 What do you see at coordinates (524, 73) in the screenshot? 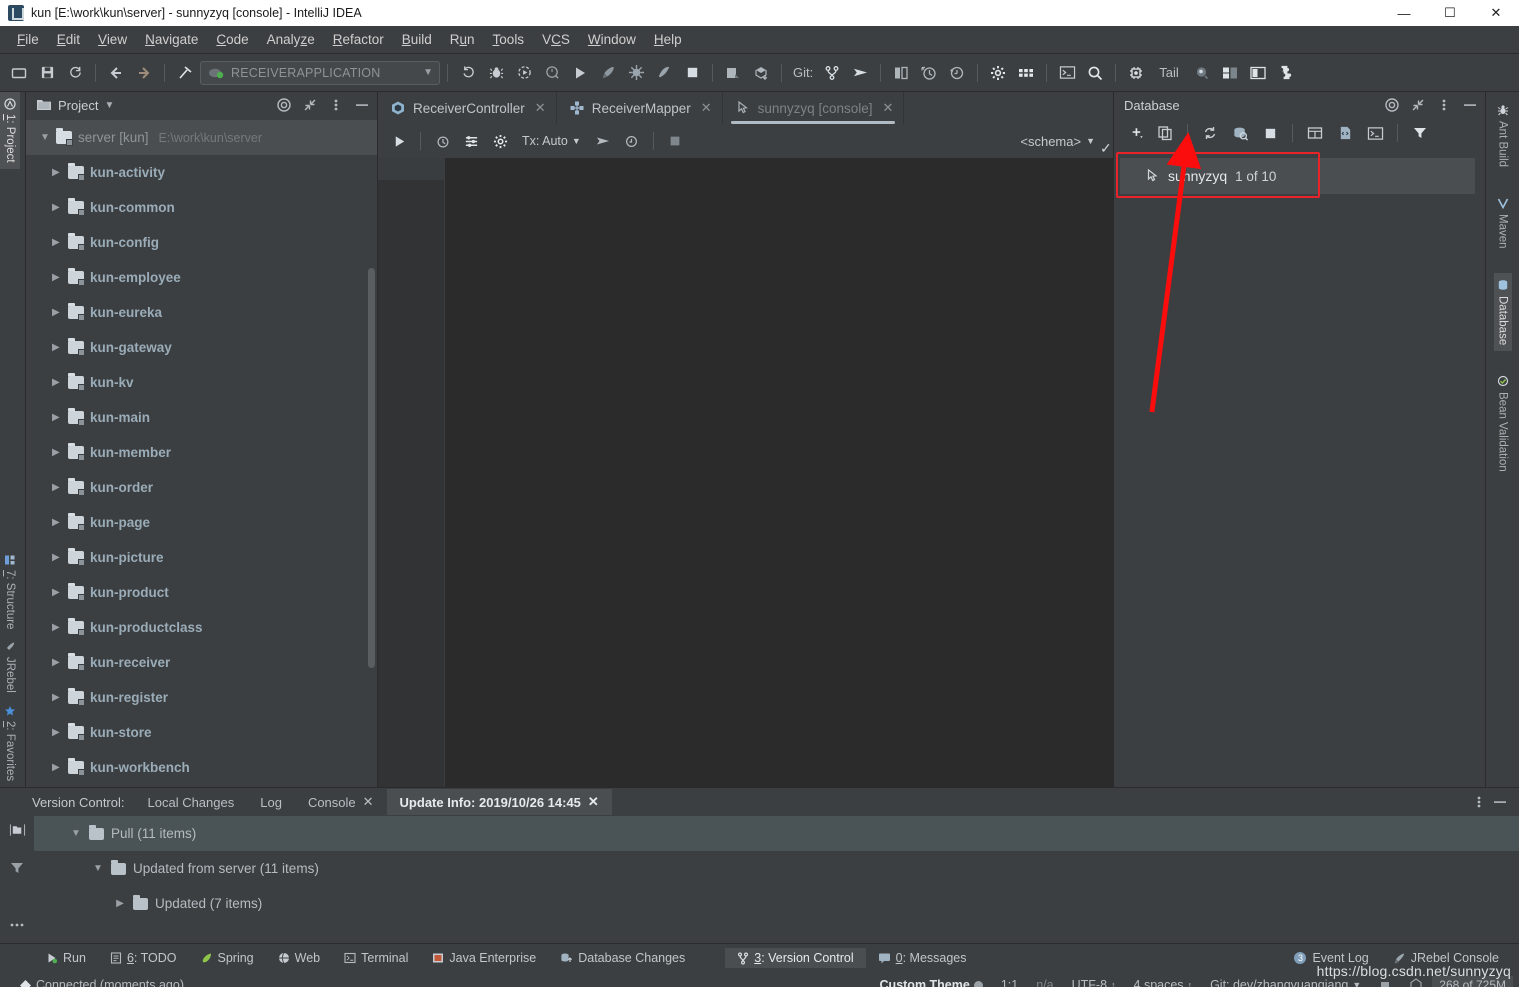
I see `run-with-coverage-icon` at bounding box center [524, 73].